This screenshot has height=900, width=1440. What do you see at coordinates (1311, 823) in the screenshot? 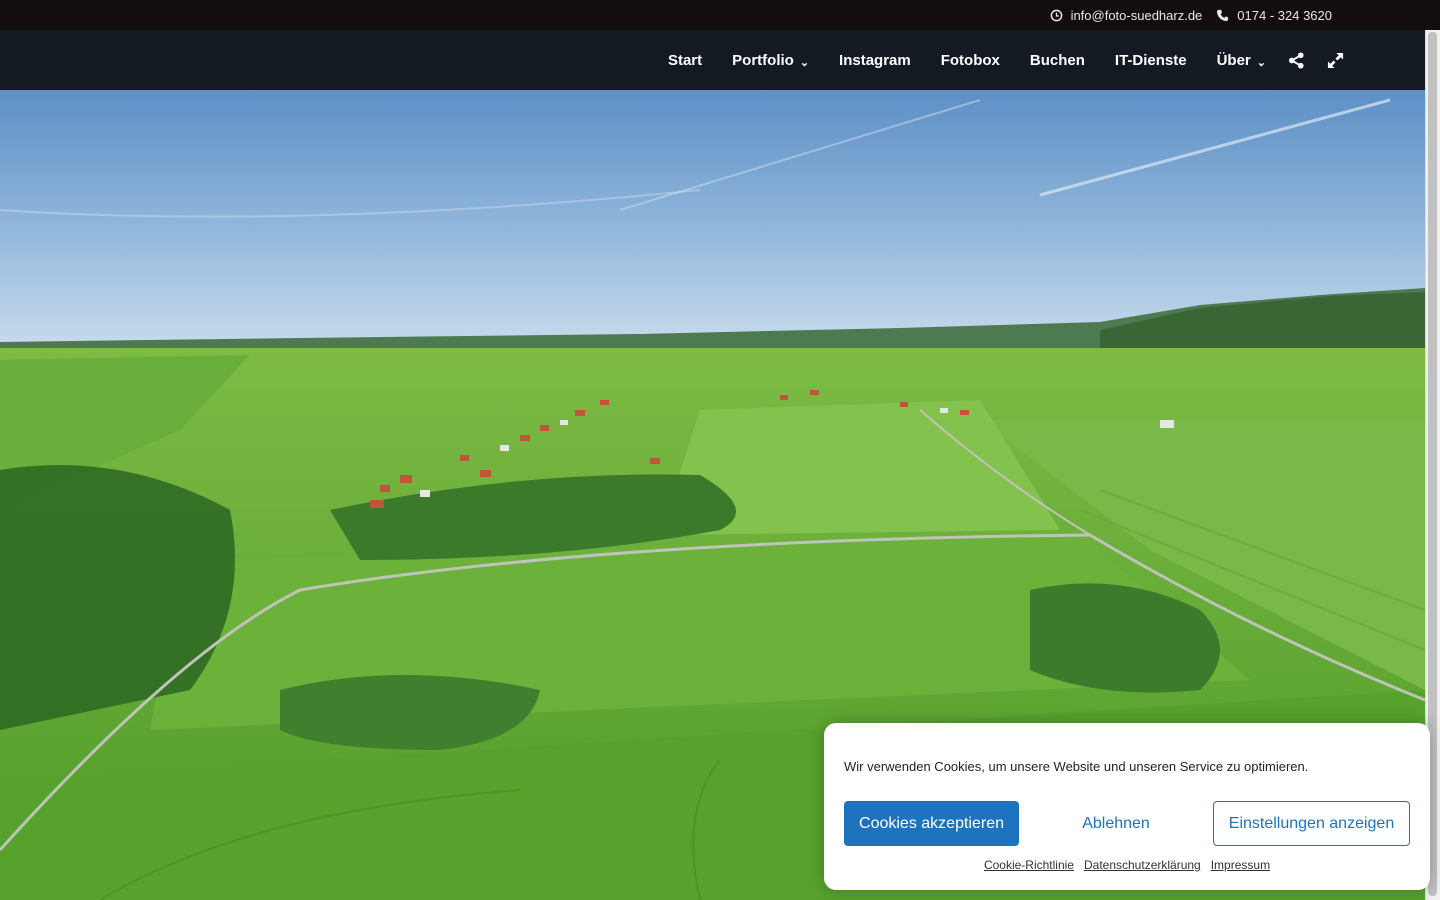
I see `show-preferences-button: Einstellungen anzeigen` at bounding box center [1311, 823].